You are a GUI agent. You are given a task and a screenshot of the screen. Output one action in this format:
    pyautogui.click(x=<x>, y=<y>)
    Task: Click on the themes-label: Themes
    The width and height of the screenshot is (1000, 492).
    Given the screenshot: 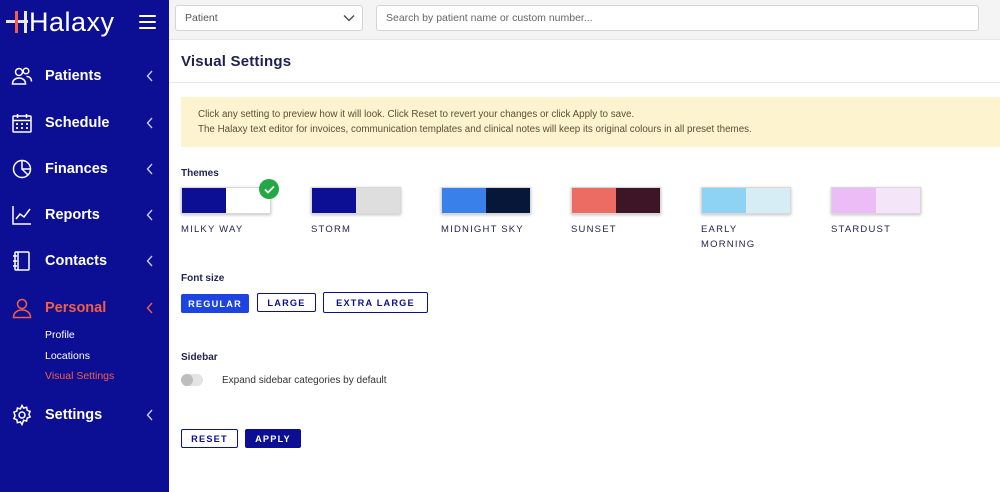 What is the action you would take?
    pyautogui.click(x=200, y=173)
    